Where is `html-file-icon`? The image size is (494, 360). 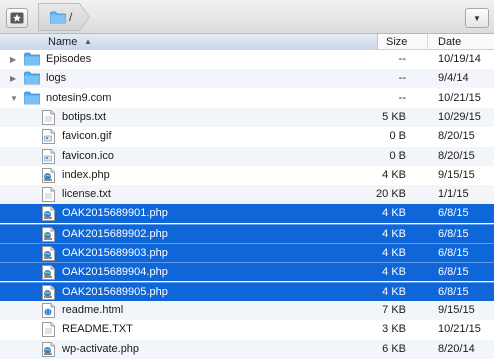
html-file-icon is located at coordinates (49, 310).